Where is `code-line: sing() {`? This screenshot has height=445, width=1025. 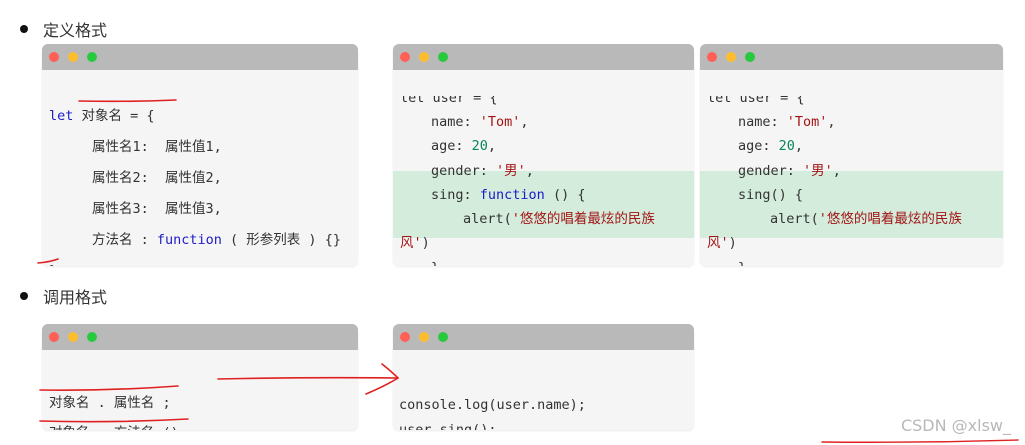
code-line: sing() { is located at coordinates (771, 195).